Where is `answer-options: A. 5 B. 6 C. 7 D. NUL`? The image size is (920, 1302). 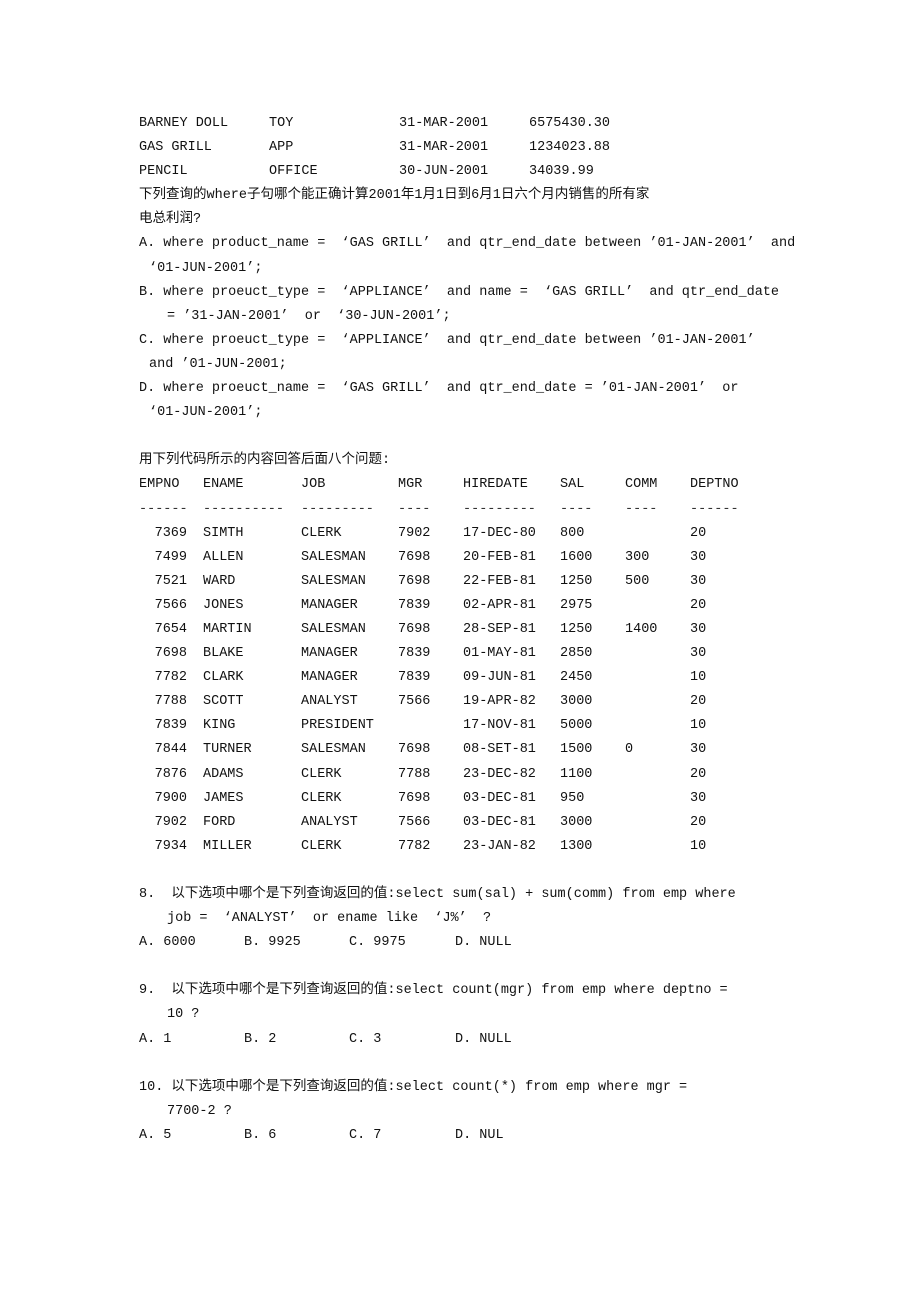 answer-options: A. 5 B. 6 C. 7 D. NUL is located at coordinates (479, 1136).